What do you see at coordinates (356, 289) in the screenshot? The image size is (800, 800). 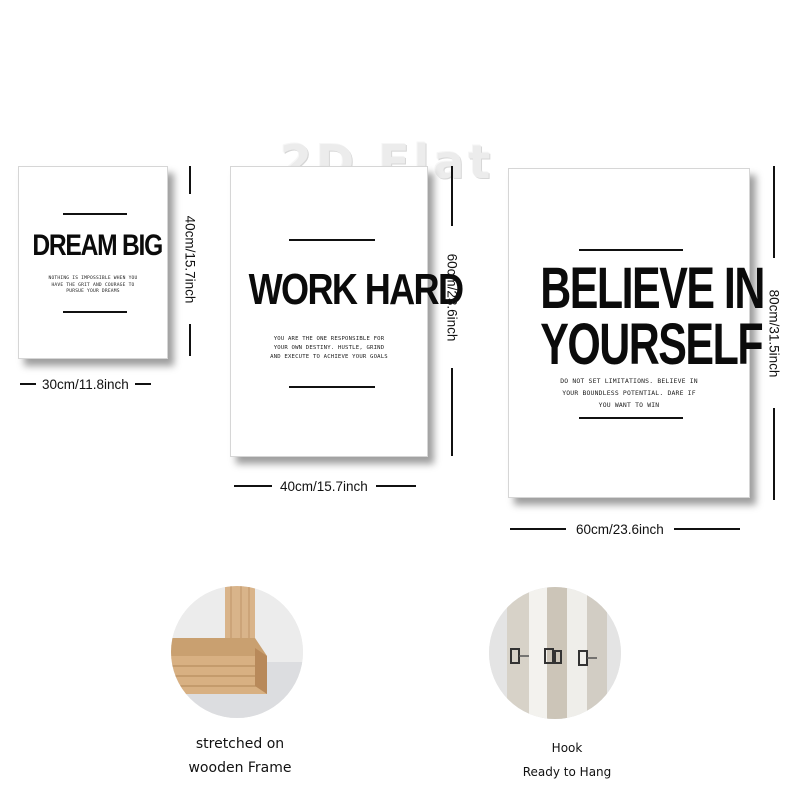 I see `canvas-headline: WORK HARD` at bounding box center [356, 289].